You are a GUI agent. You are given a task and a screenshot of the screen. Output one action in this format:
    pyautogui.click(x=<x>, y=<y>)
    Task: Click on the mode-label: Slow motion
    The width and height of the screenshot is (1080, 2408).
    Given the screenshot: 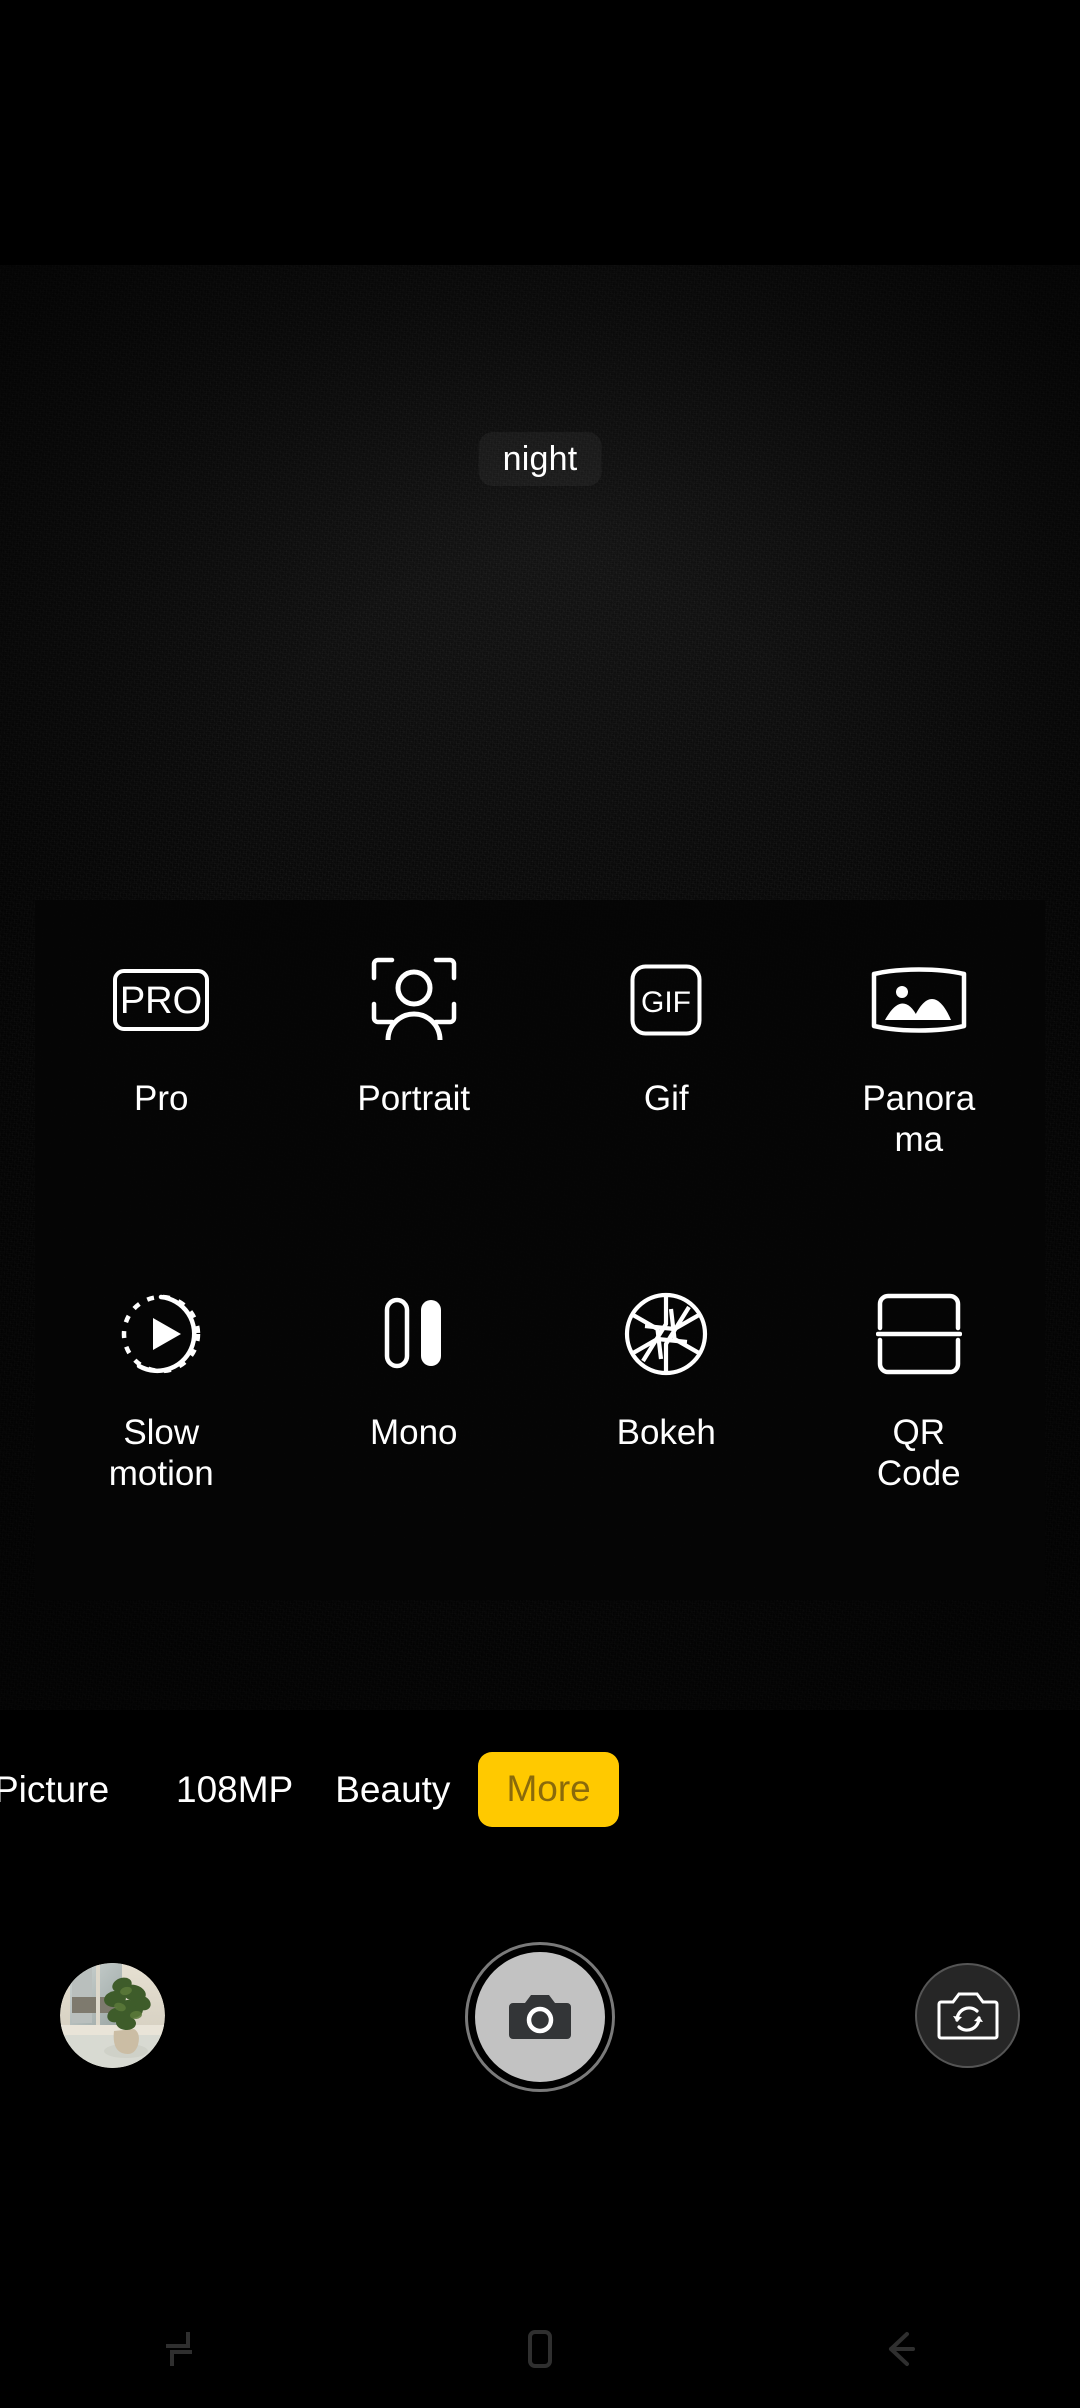 What is the action you would take?
    pyautogui.click(x=161, y=1453)
    